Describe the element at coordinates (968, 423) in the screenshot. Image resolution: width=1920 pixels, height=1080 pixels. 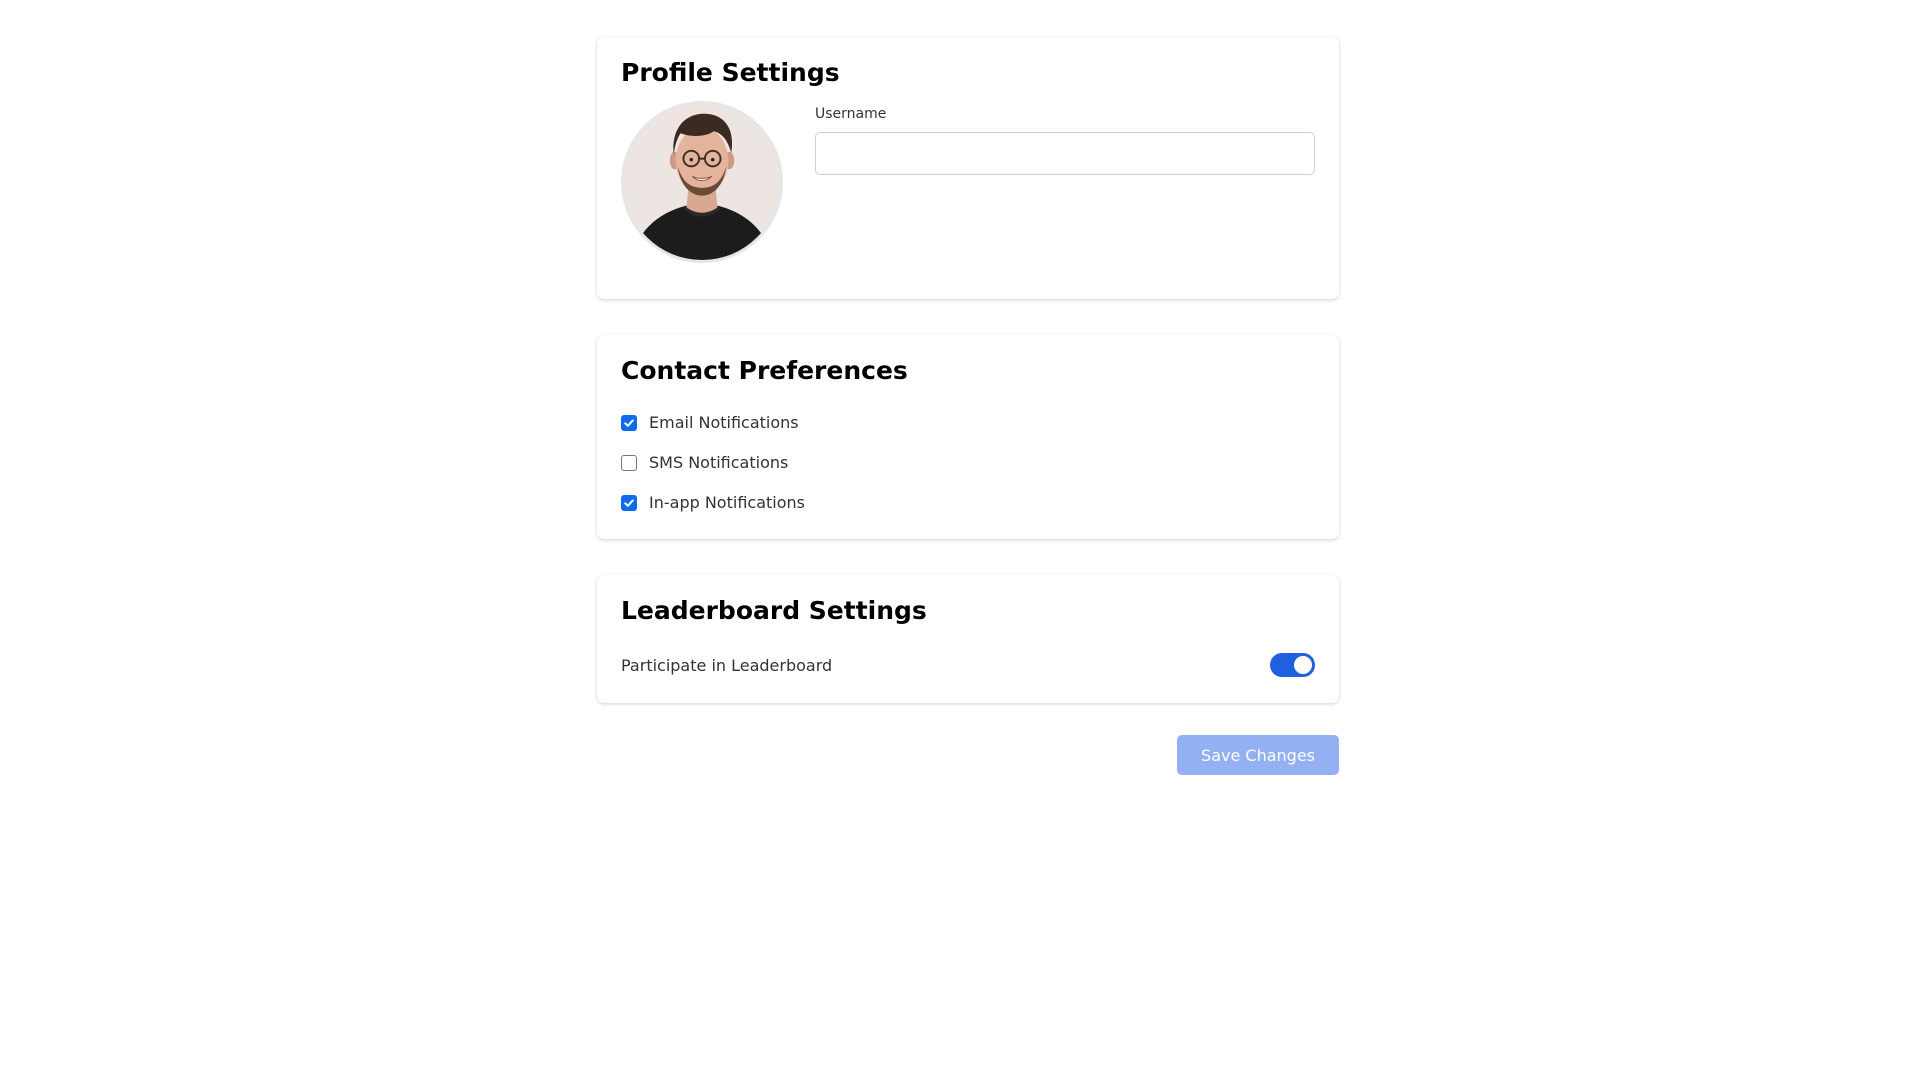
I see `email-notifications-option: Email Notifications` at that location.